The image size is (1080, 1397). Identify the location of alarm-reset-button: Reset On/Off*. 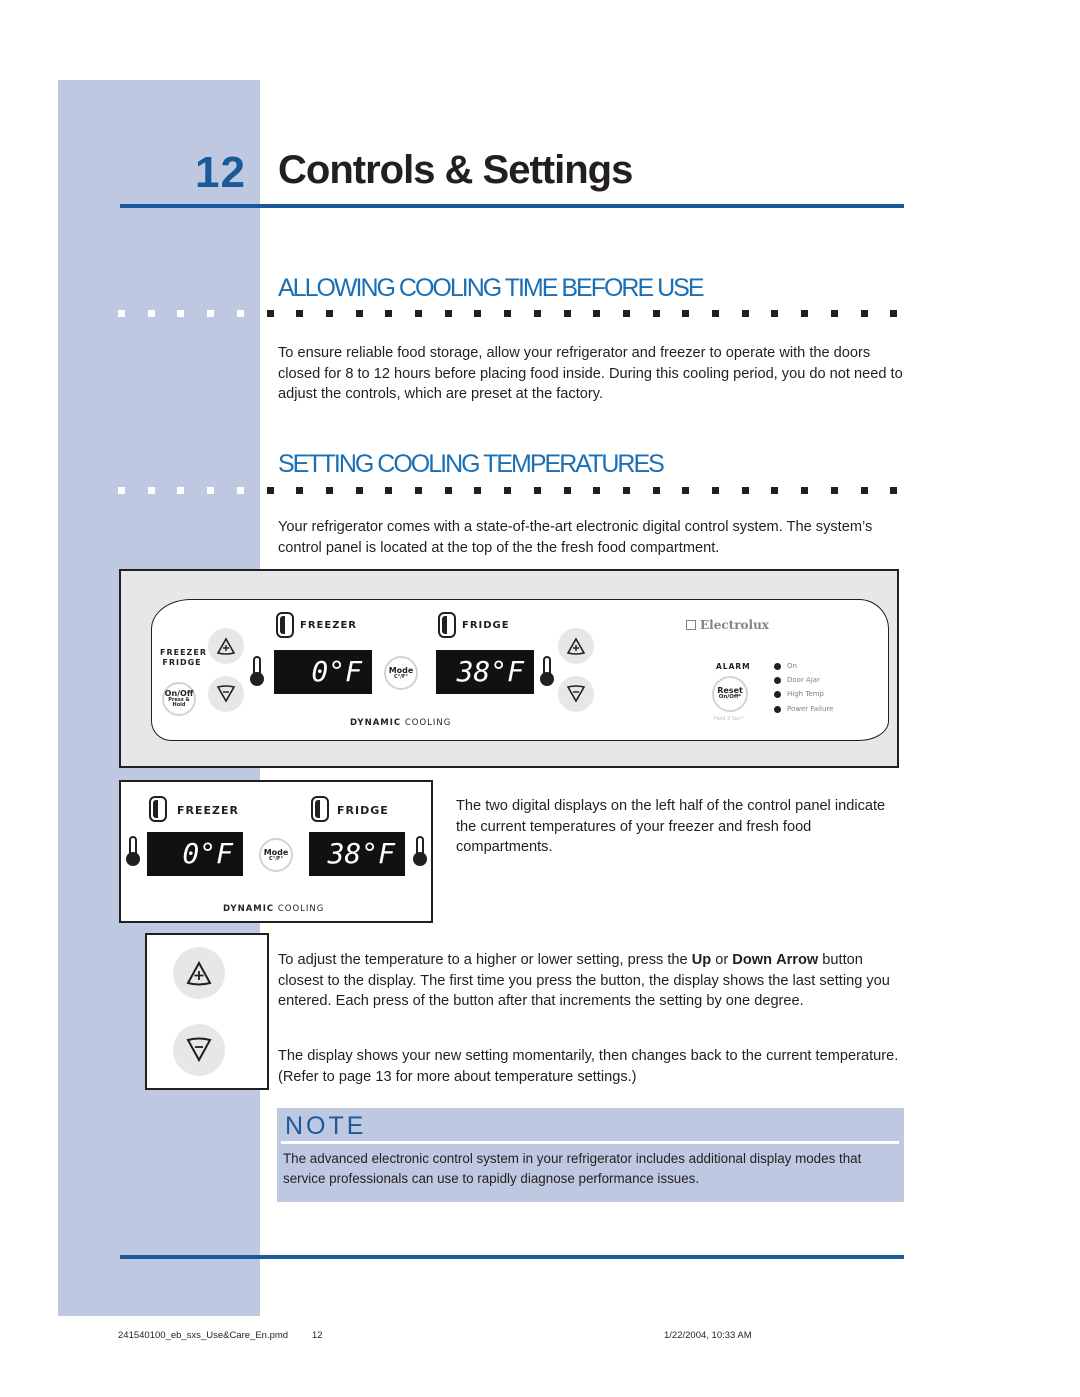
(730, 694).